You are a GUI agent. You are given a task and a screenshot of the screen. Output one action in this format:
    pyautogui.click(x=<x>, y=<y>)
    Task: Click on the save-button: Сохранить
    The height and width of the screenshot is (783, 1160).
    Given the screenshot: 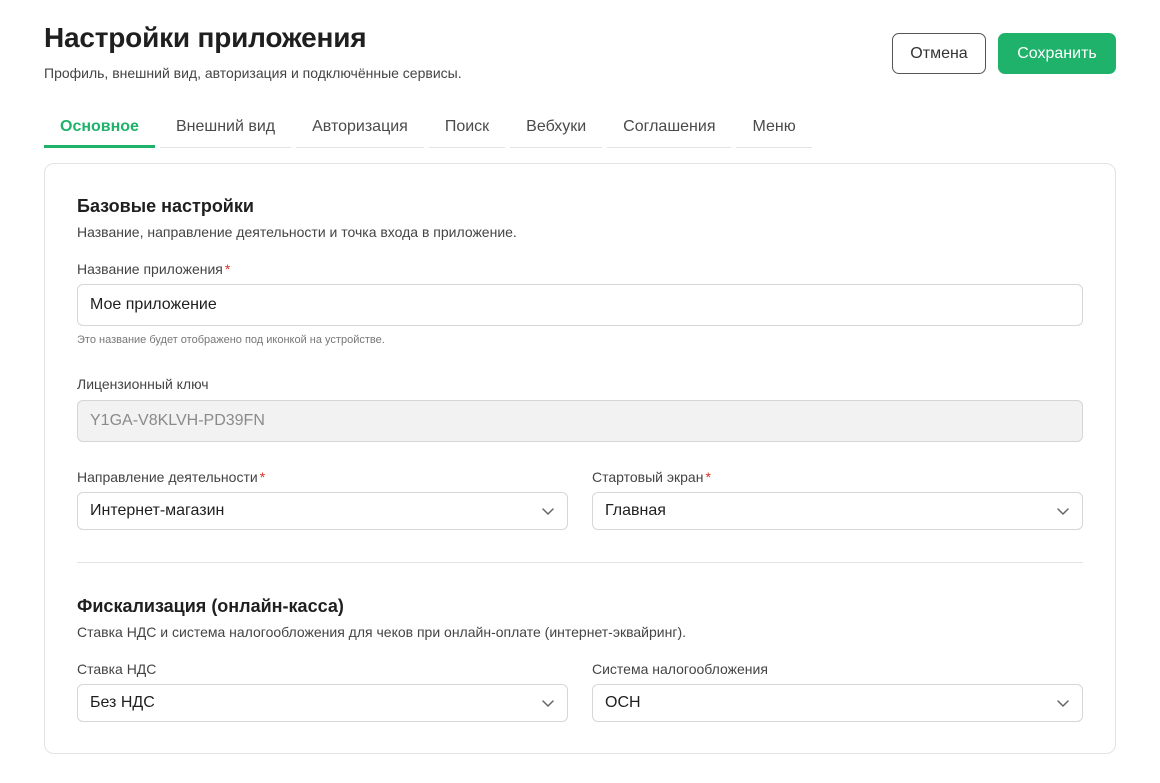 What is the action you would take?
    pyautogui.click(x=1057, y=53)
    